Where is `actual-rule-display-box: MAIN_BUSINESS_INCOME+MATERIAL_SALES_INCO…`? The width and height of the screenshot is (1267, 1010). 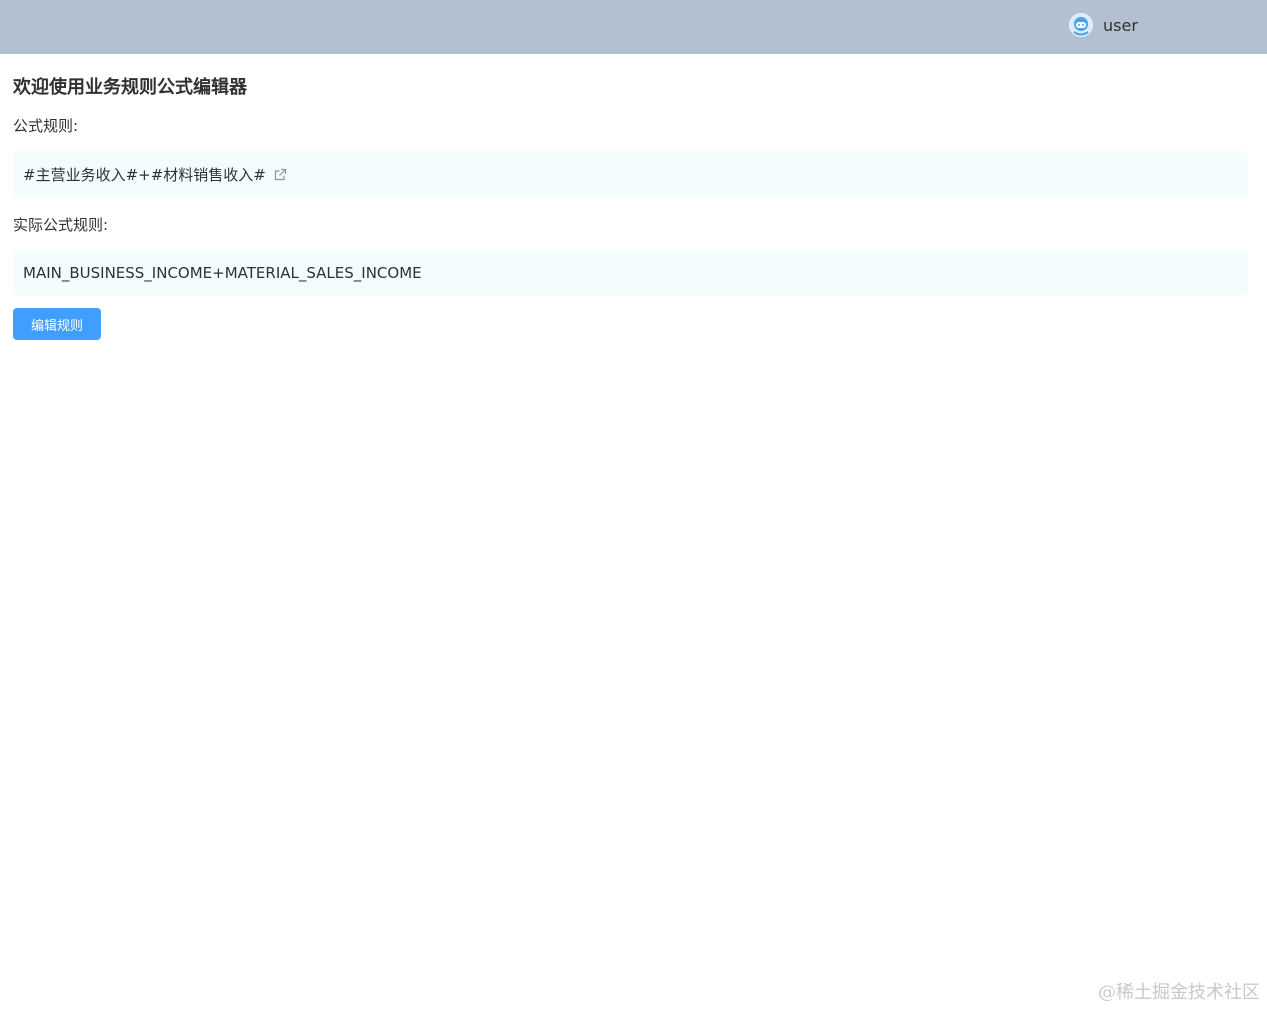
actual-rule-display-box: MAIN_BUSINESS_INCOME+MATERIAL_SALES_INCO… is located at coordinates (630, 273).